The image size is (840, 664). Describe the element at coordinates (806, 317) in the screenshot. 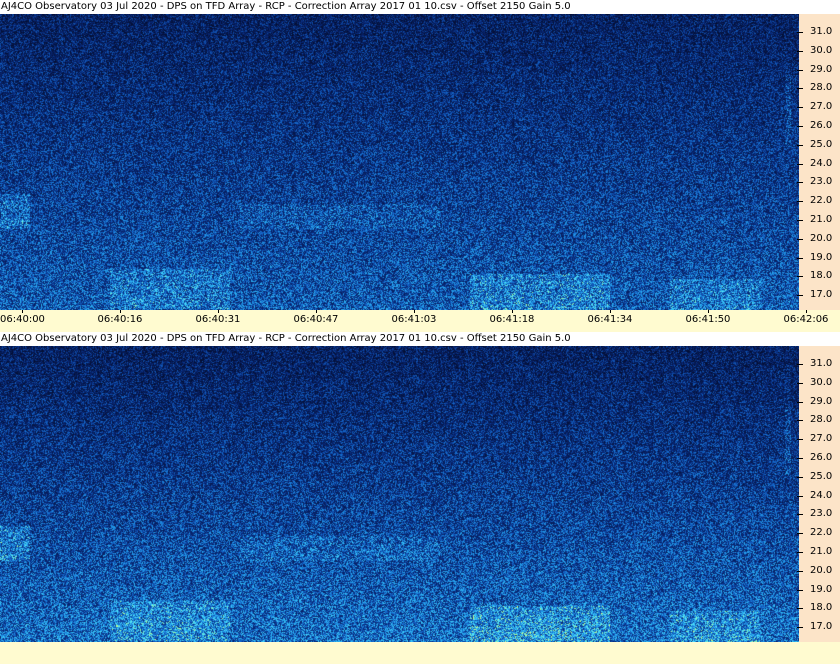

I see `time-tick-label: 06:42:06` at that location.